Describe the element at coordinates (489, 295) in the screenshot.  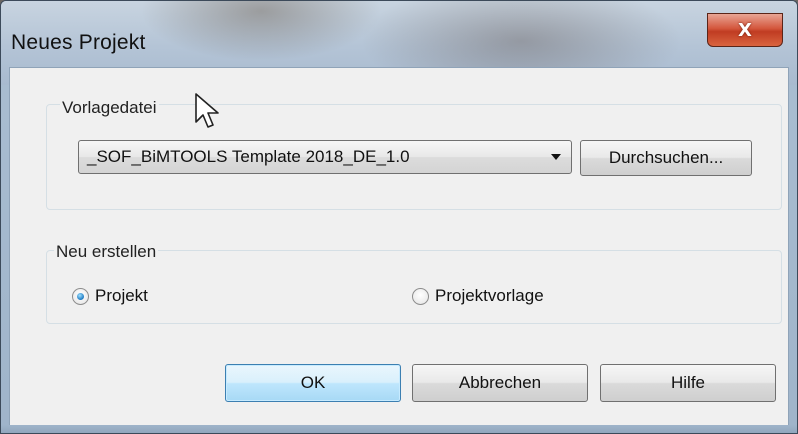
I see `radio-project-template-label: Projektvorlage` at that location.